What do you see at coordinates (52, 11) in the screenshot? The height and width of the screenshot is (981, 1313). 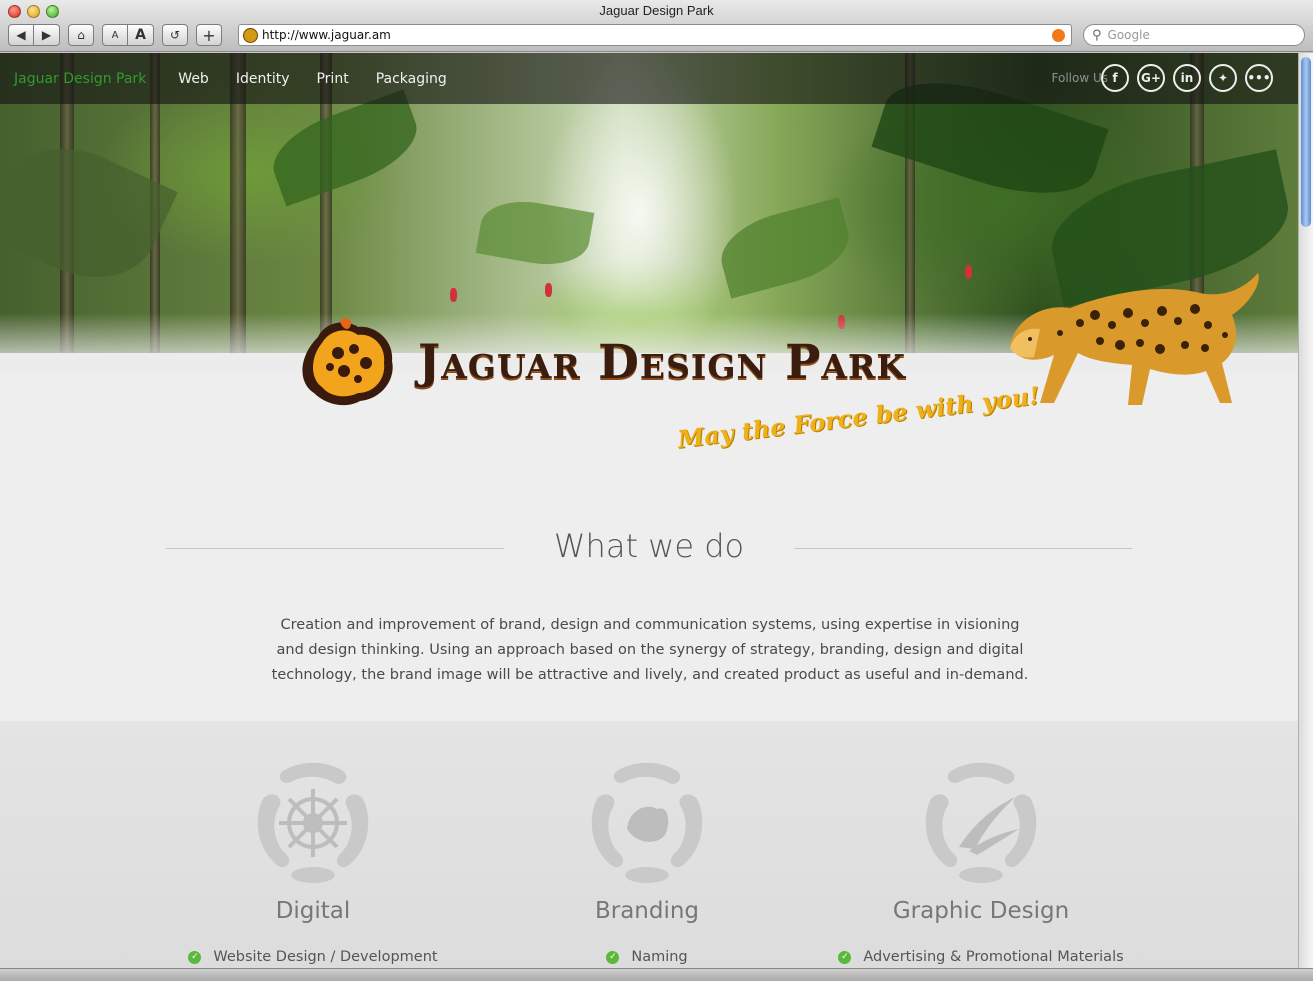 I see `zoom-window-button` at bounding box center [52, 11].